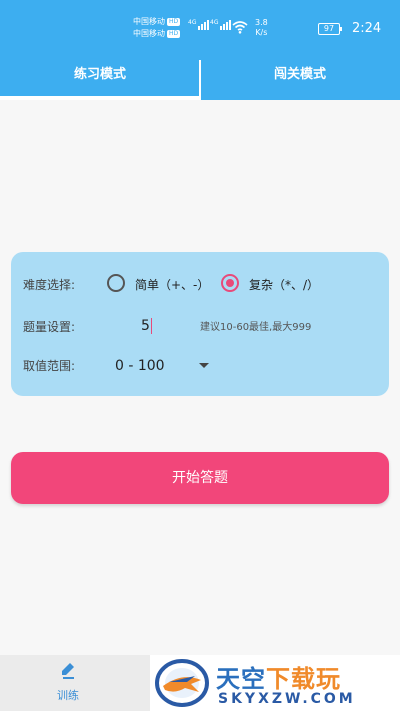 Image resolution: width=400 pixels, height=711 pixels. What do you see at coordinates (300, 80) in the screenshot?
I see `tab-challenge-mode: 闯关模式` at bounding box center [300, 80].